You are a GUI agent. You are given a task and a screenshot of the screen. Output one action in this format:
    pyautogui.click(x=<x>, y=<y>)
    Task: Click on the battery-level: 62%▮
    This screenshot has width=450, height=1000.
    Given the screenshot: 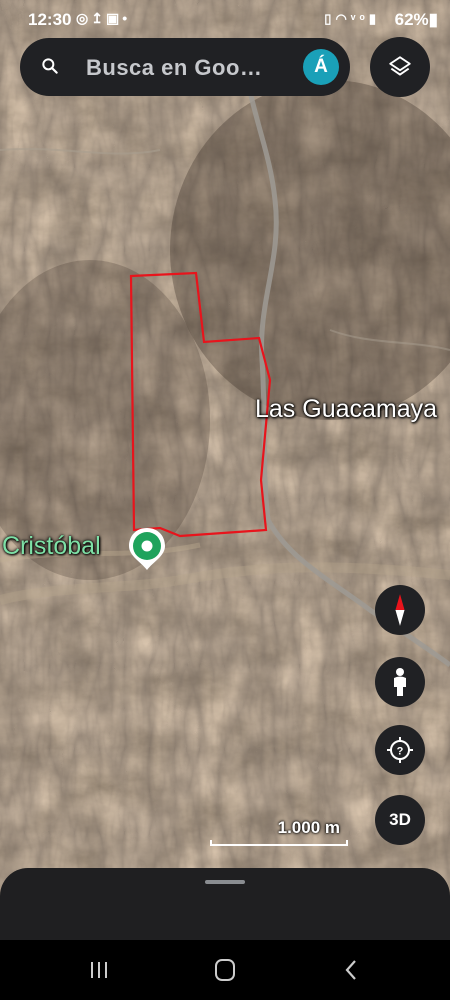 What is the action you would take?
    pyautogui.click(x=416, y=20)
    